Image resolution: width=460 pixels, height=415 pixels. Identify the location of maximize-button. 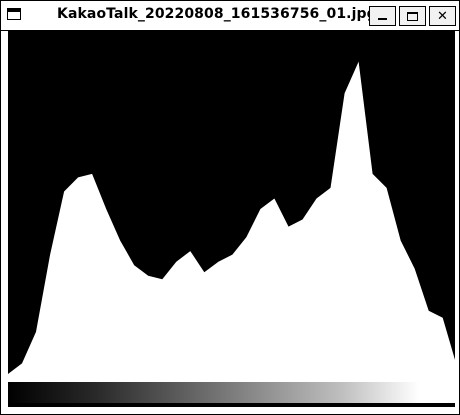
(412, 16).